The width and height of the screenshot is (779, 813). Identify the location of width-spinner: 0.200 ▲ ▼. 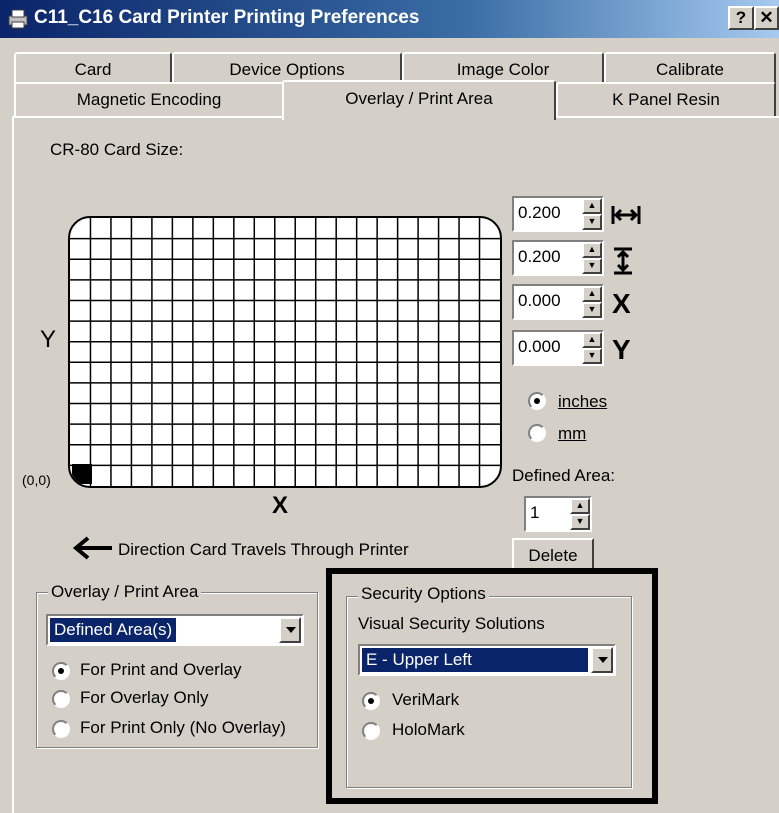
(558, 214).